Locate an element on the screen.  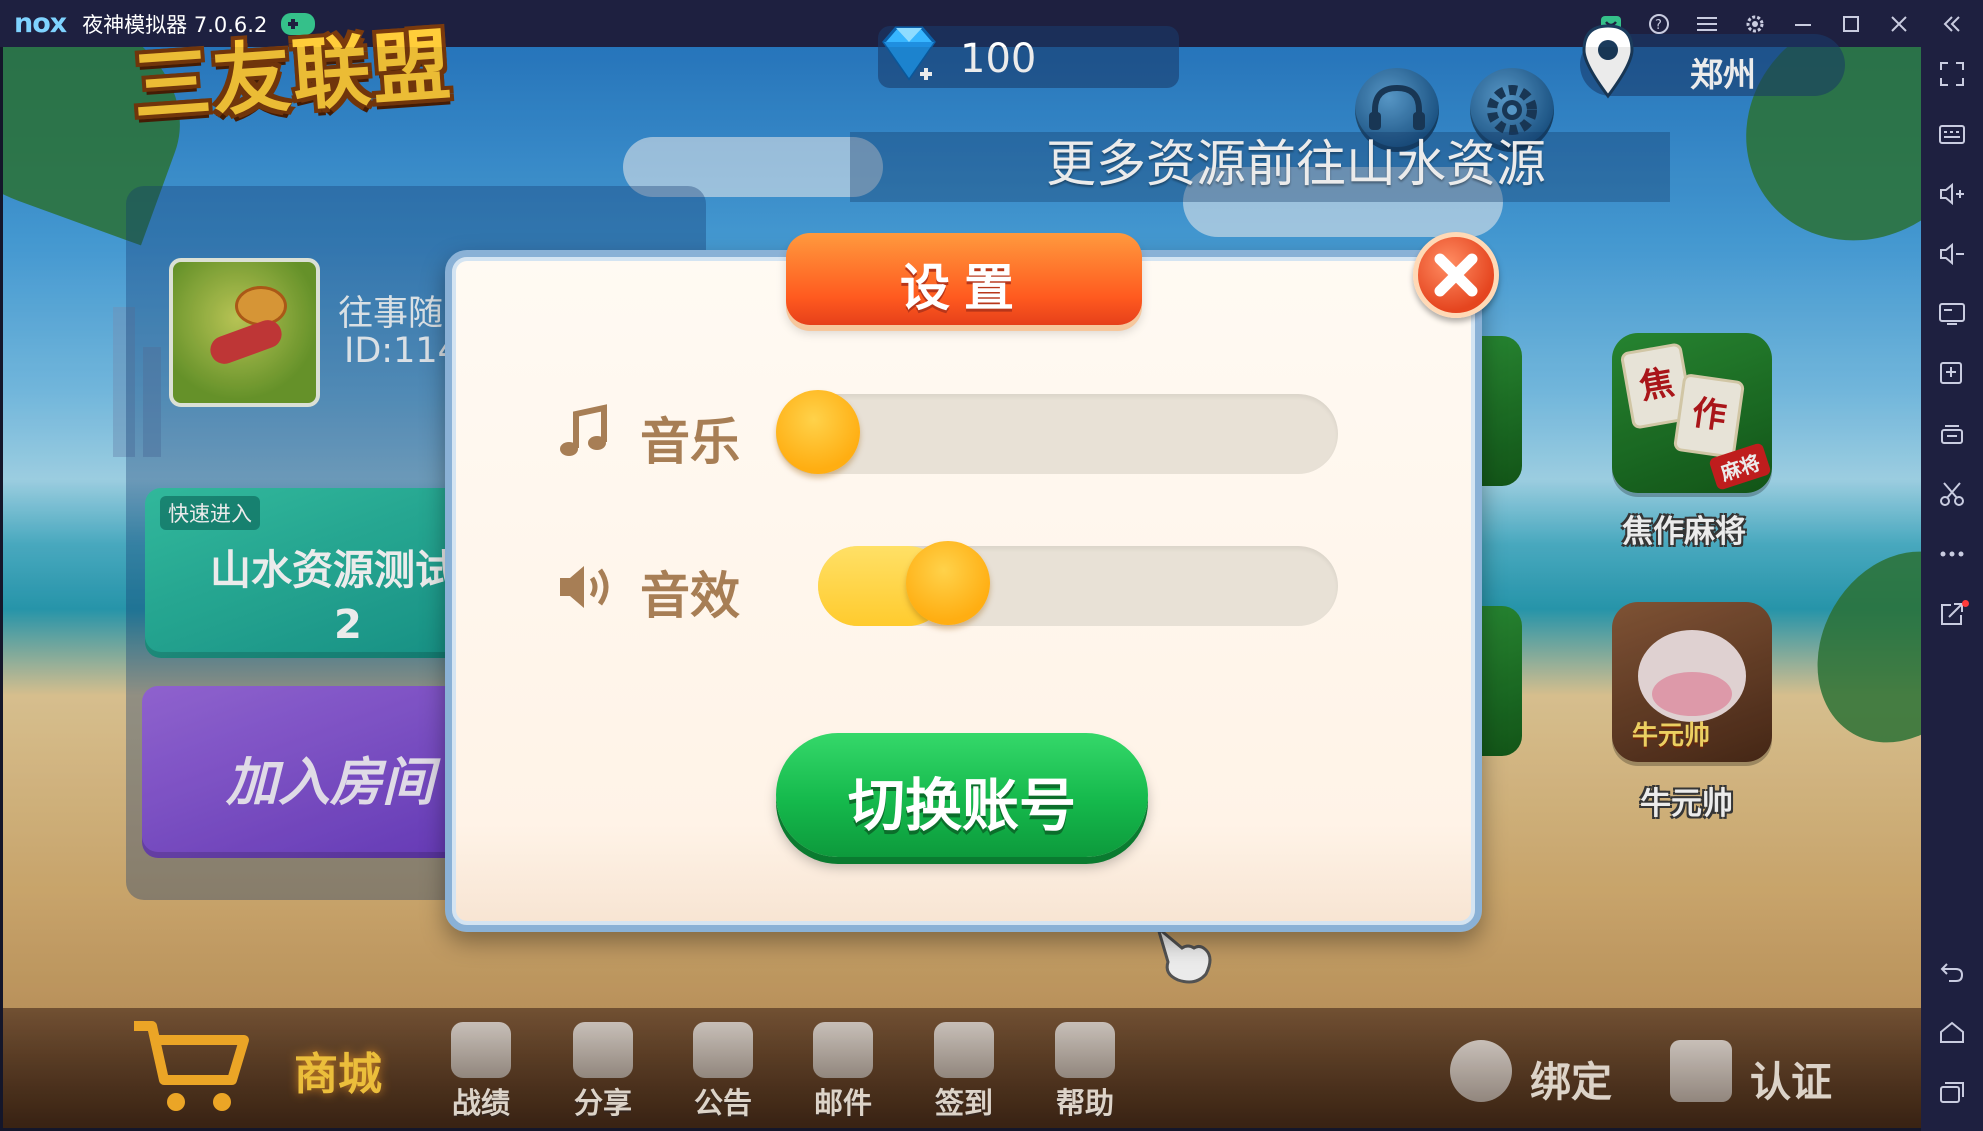
volume-up-icon is located at coordinates (1952, 194).